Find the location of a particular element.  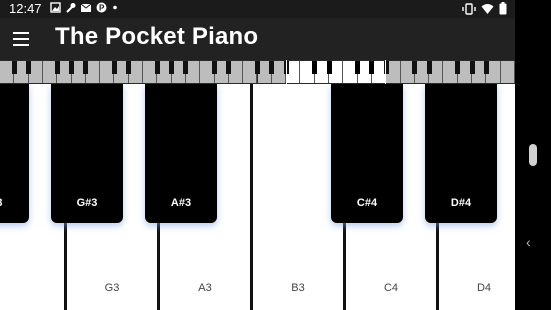

status-notification-icons: P is located at coordinates (84, 7).